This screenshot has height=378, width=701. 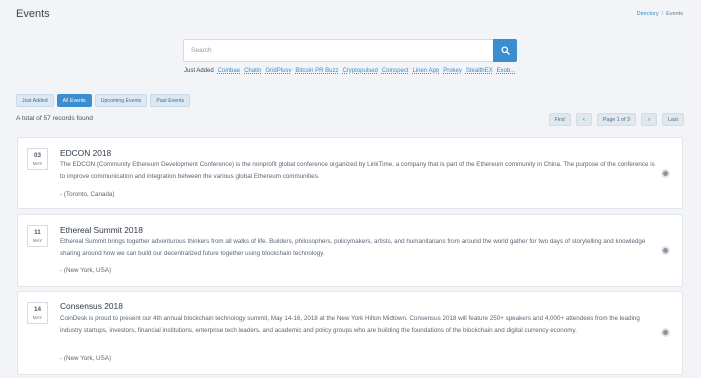 What do you see at coordinates (252, 71) in the screenshot?
I see `tag-link: Chatin` at bounding box center [252, 71].